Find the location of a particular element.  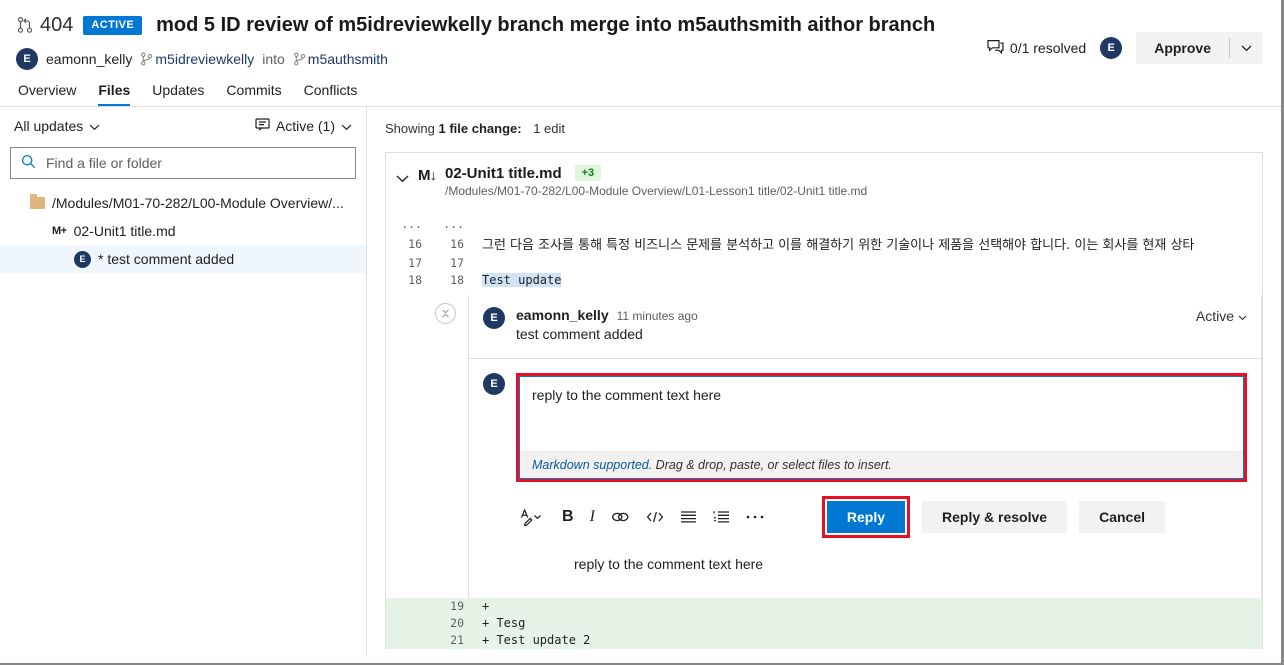

diff-code: + Tesg is located at coordinates (504, 623).